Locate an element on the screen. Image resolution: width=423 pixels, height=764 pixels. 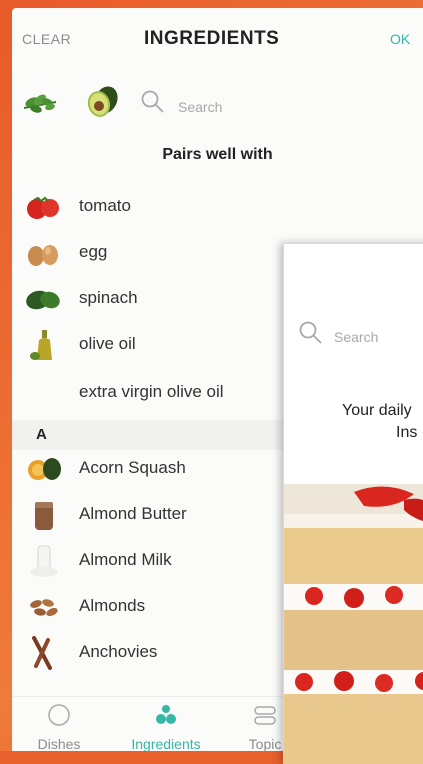
list-item-label: spinach is located at coordinates (108, 297).